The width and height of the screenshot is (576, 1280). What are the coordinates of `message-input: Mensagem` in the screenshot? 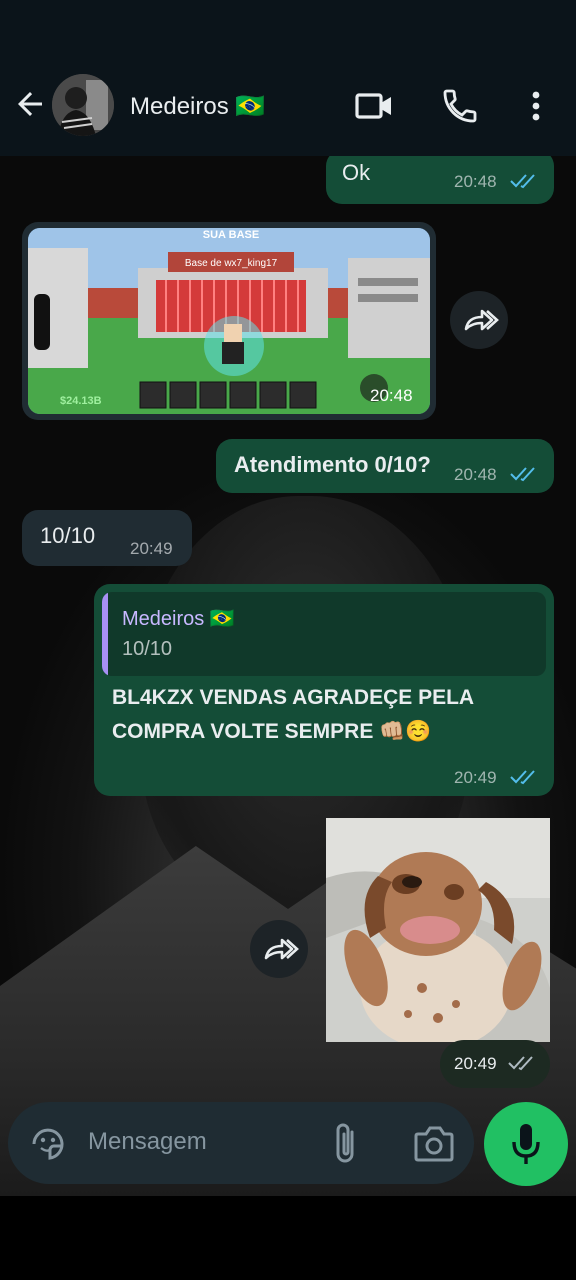 It's located at (147, 1142).